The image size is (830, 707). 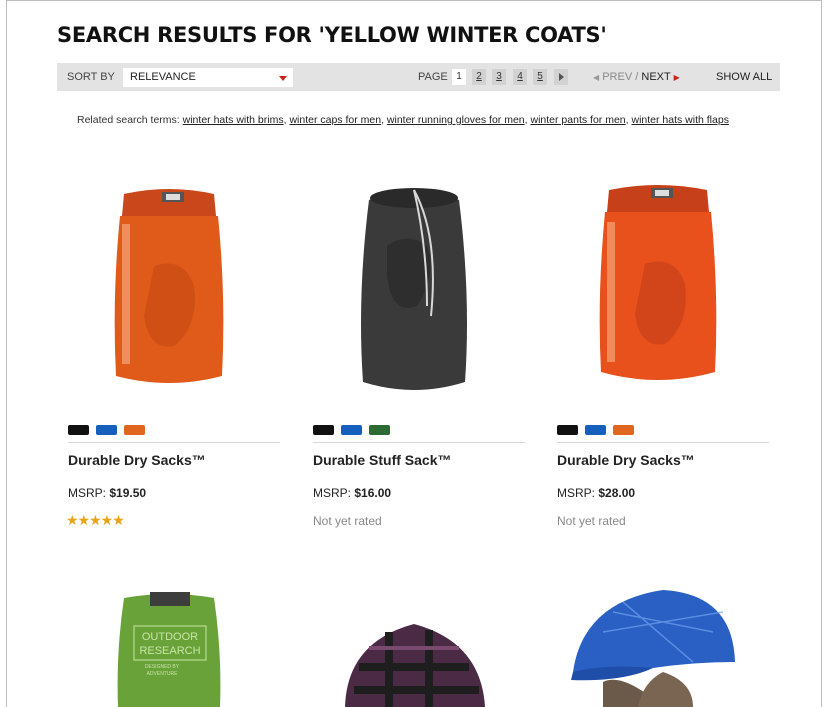 I want to click on chevron-down-icon, so click(x=283, y=78).